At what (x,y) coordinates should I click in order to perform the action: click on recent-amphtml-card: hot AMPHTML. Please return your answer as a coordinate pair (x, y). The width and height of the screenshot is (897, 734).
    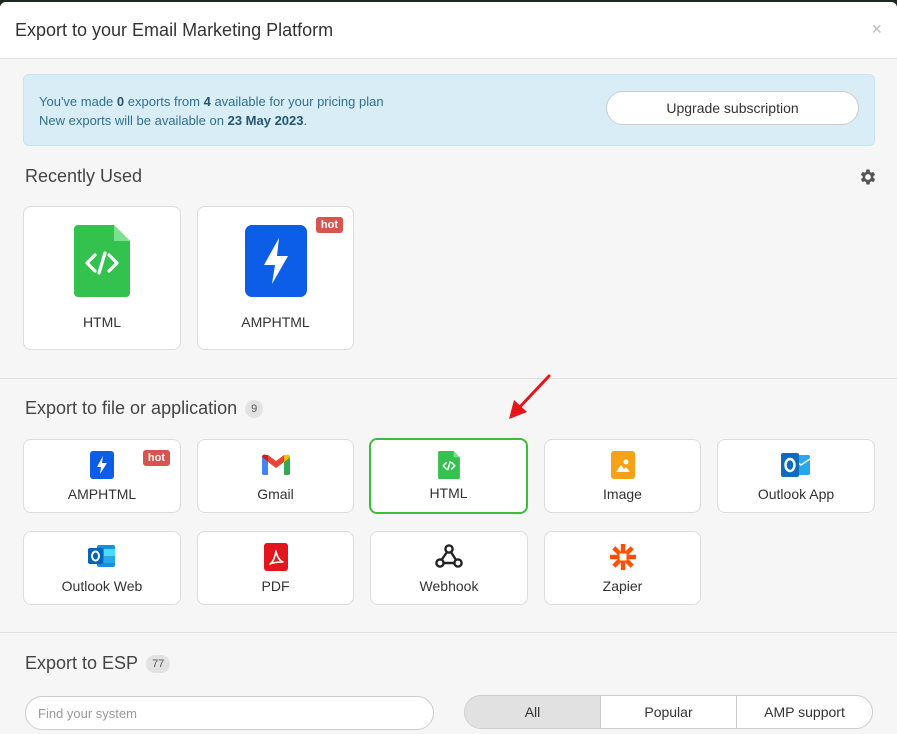
    Looking at the image, I should click on (275, 278).